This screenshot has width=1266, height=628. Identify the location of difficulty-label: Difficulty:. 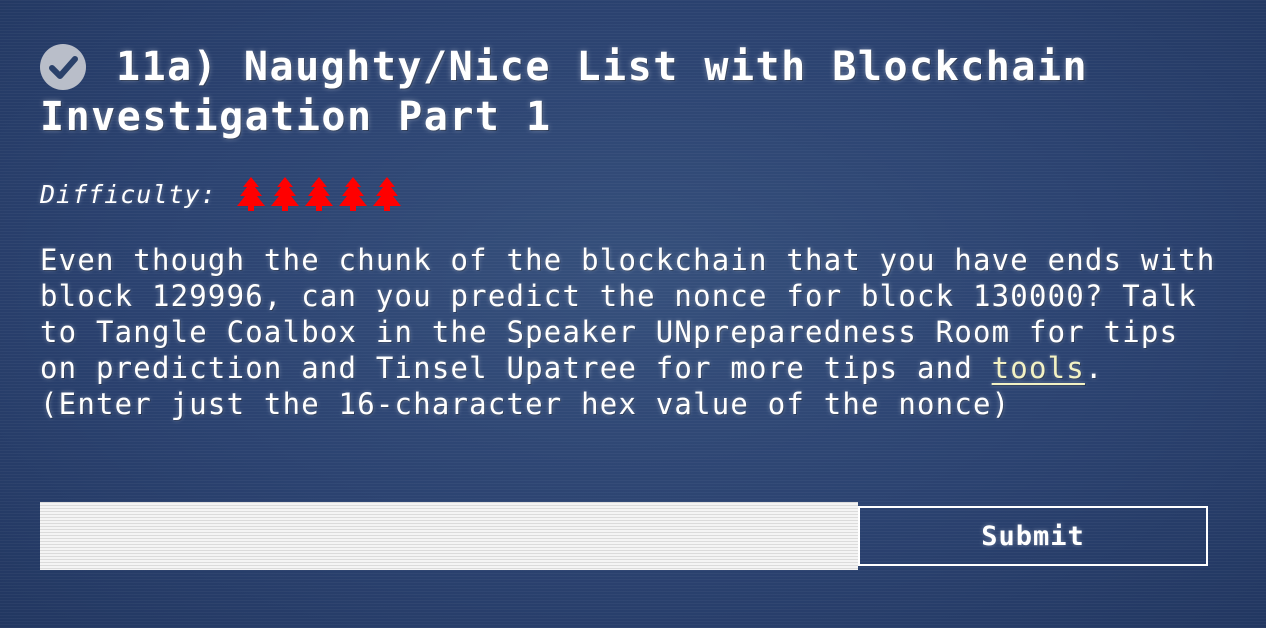
(128, 194).